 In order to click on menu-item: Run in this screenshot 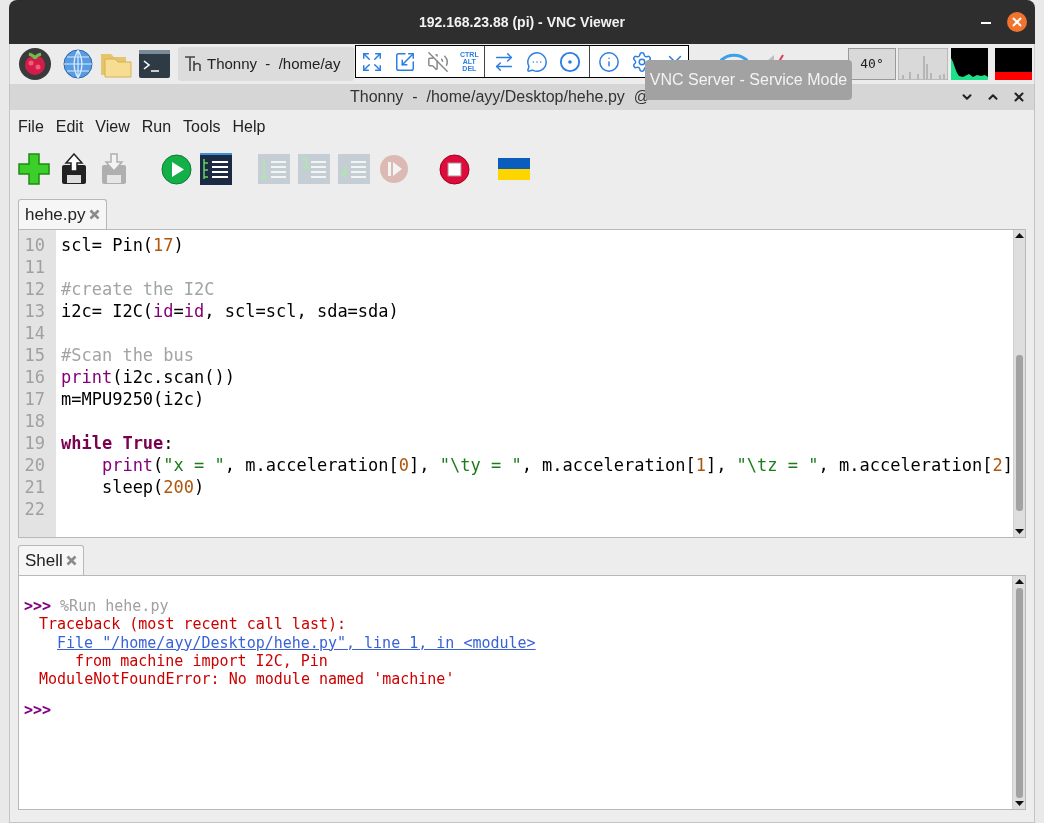, I will do `click(156, 127)`.